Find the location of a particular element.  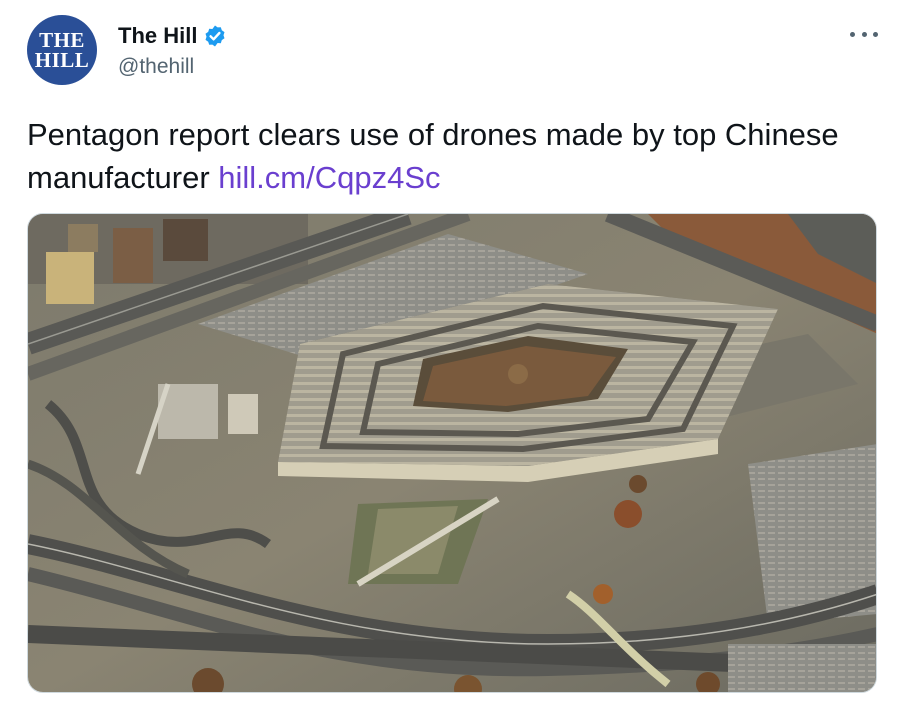

avatar-text-line1: THE is located at coordinates (62, 40).